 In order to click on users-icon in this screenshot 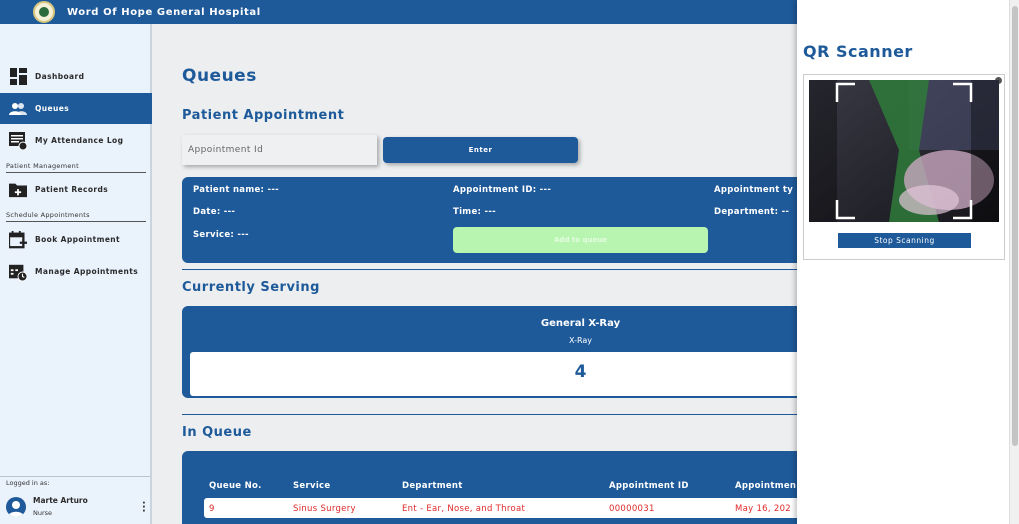, I will do `click(18, 109)`.